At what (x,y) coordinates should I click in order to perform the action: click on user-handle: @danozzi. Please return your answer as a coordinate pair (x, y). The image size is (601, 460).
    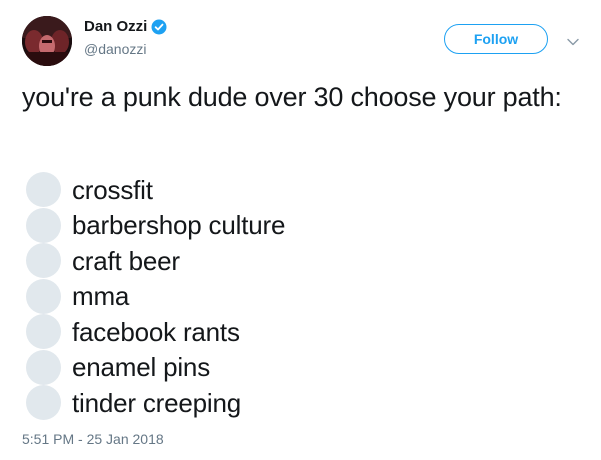
    Looking at the image, I should click on (115, 49).